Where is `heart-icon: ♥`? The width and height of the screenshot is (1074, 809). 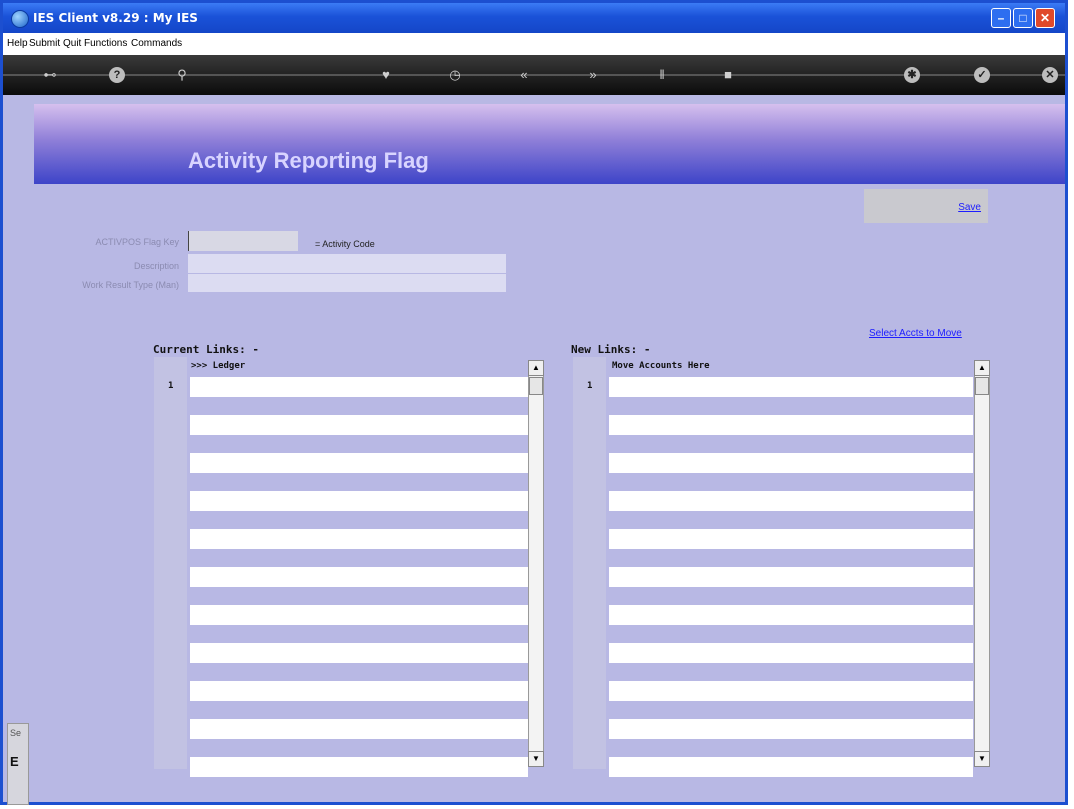
heart-icon: ♥ is located at coordinates (386, 75).